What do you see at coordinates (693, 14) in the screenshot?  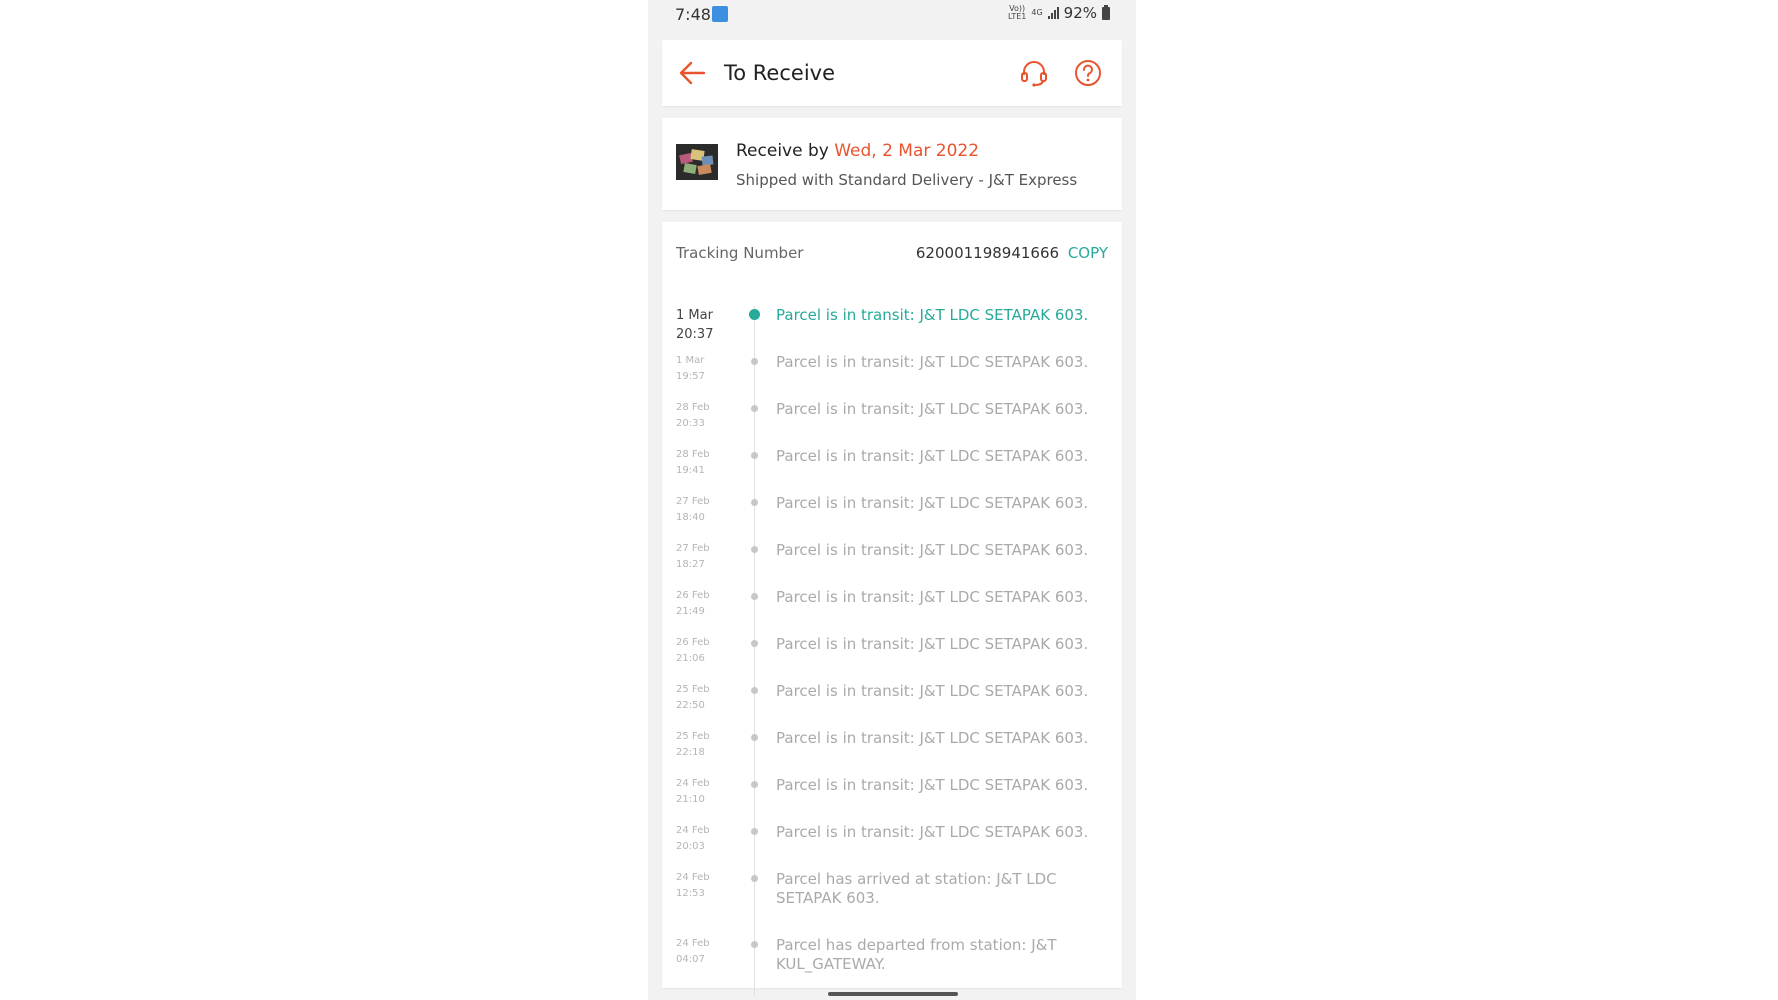 I see `status-time: 7:48` at bounding box center [693, 14].